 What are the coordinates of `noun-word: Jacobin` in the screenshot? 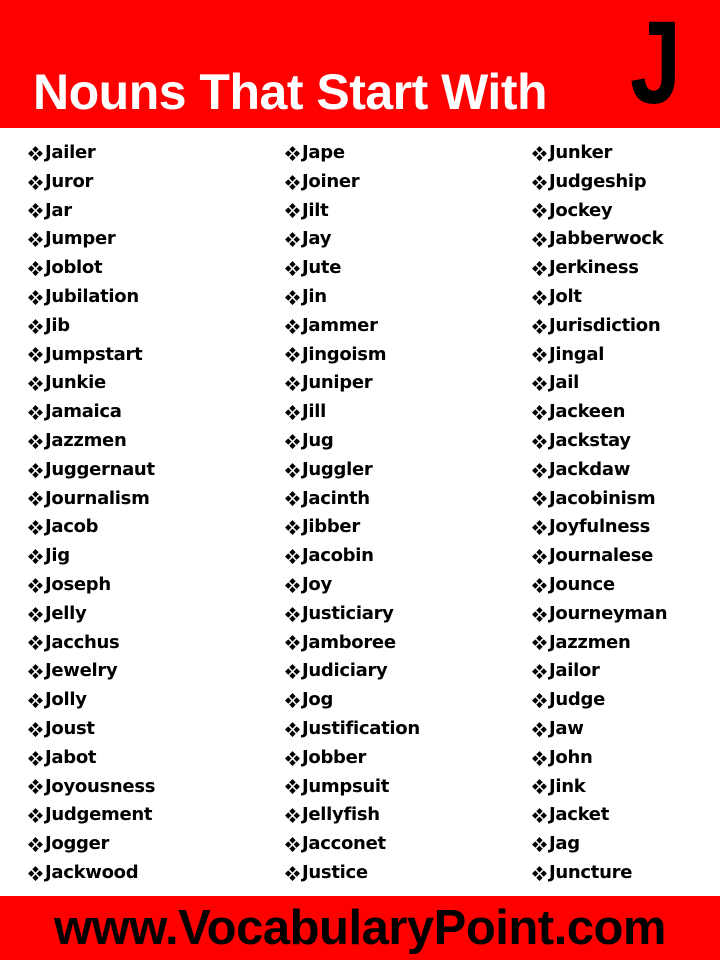 It's located at (338, 556).